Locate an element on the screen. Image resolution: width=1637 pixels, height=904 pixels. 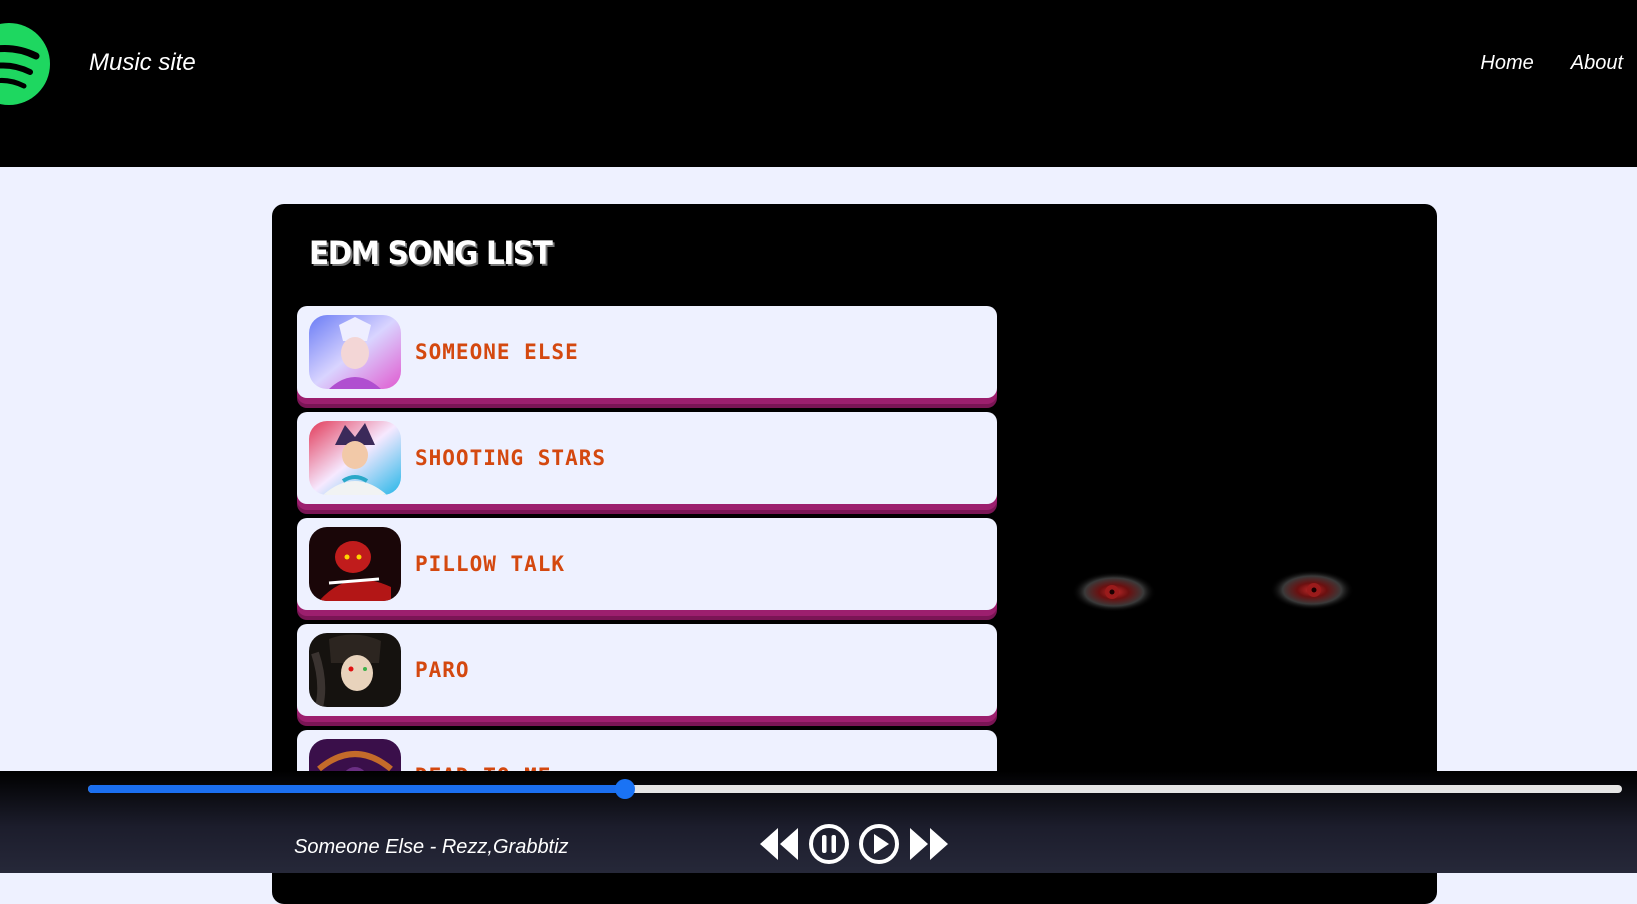
progress-thumb is located at coordinates (624, 789).